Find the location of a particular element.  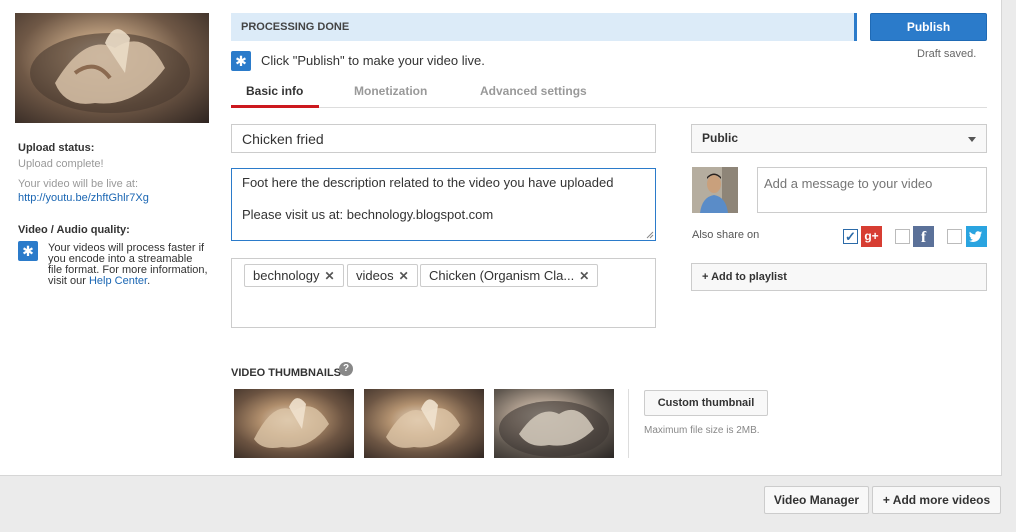

publish-button: Publish is located at coordinates (928, 27).